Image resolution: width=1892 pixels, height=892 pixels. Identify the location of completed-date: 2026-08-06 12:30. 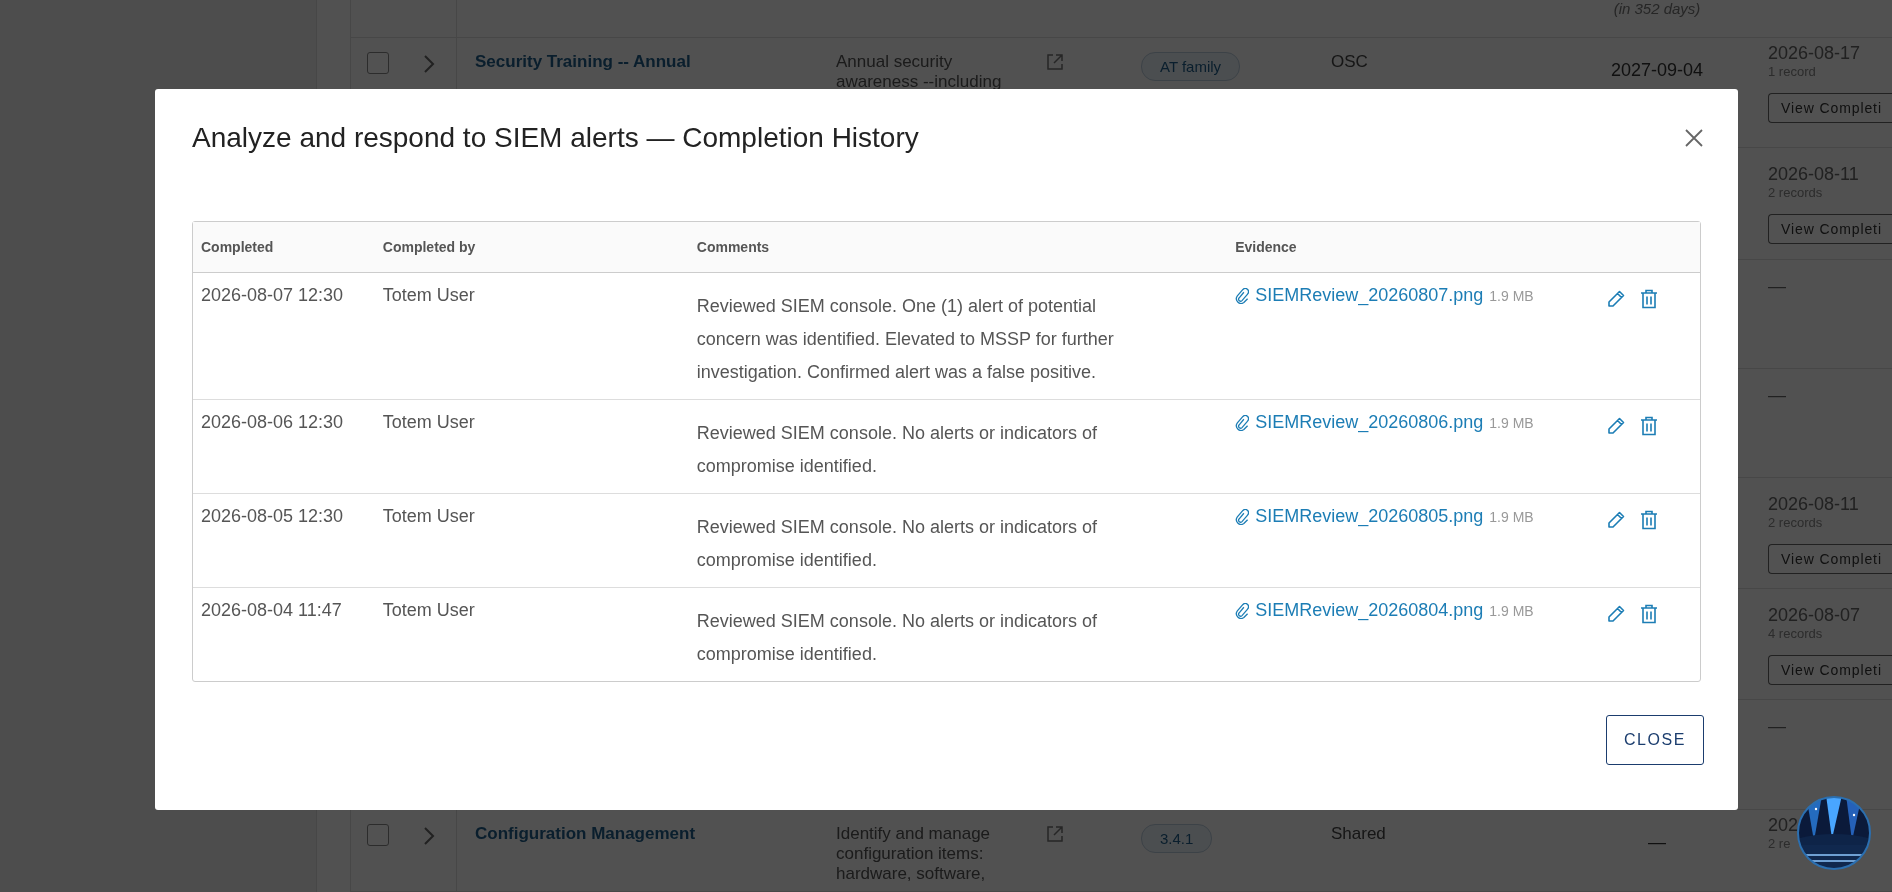
(284, 447).